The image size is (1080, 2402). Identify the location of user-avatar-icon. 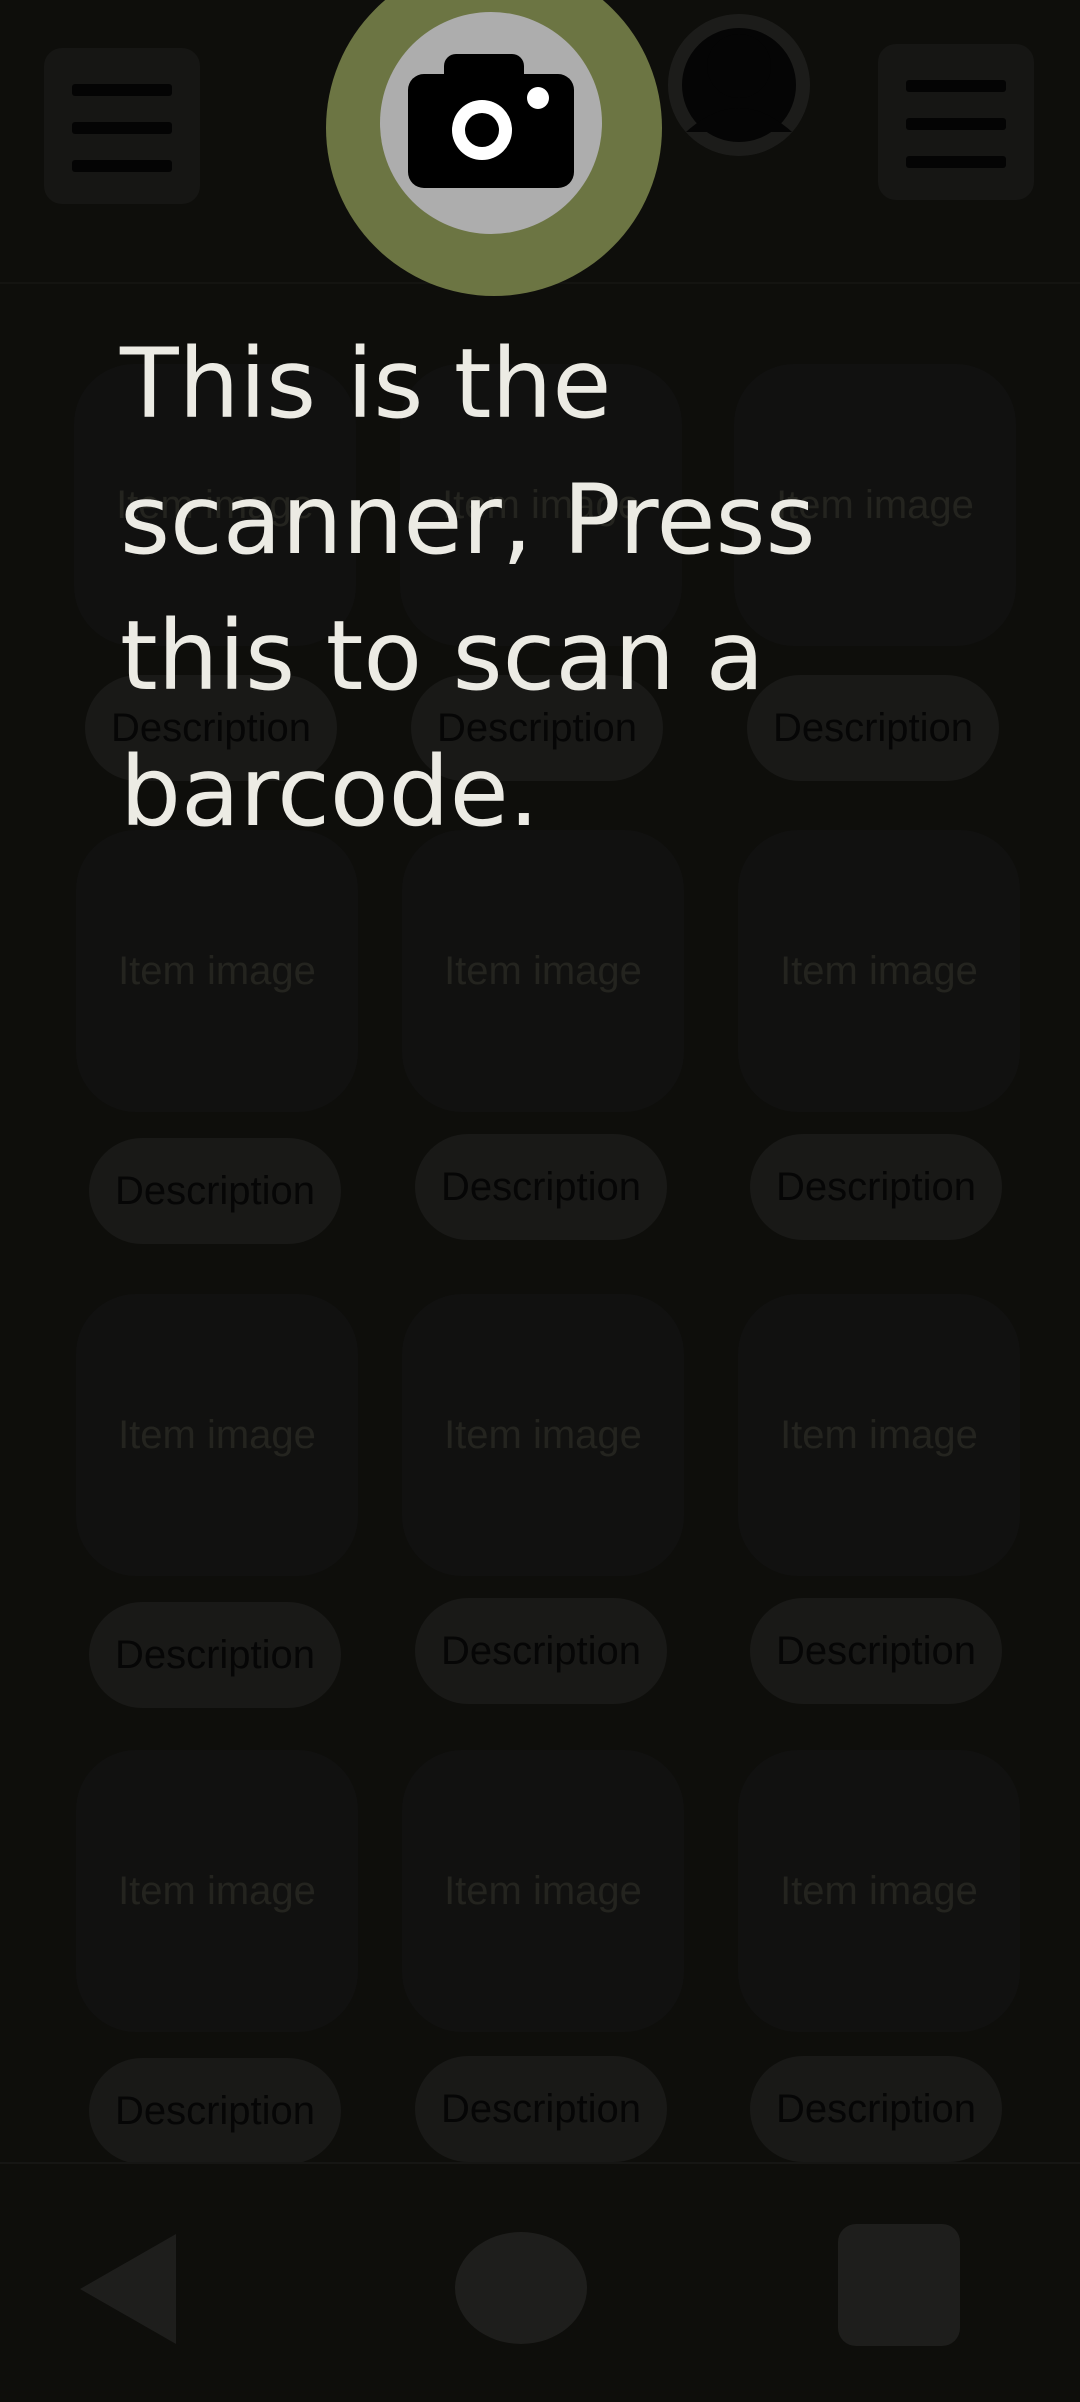
(739, 85).